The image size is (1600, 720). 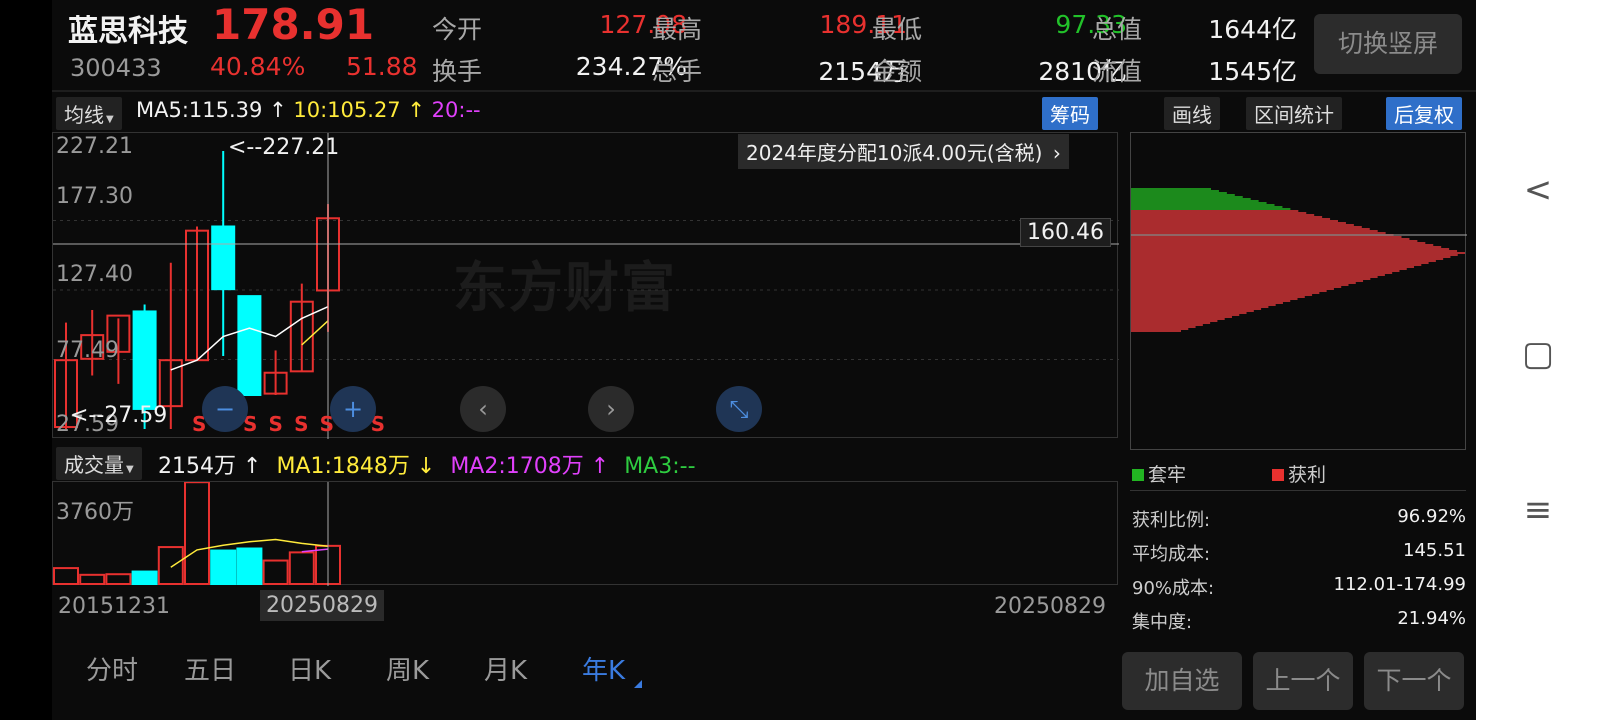 What do you see at coordinates (600, 466) in the screenshot?
I see `vol-ma2-up-icon: ↑` at bounding box center [600, 466].